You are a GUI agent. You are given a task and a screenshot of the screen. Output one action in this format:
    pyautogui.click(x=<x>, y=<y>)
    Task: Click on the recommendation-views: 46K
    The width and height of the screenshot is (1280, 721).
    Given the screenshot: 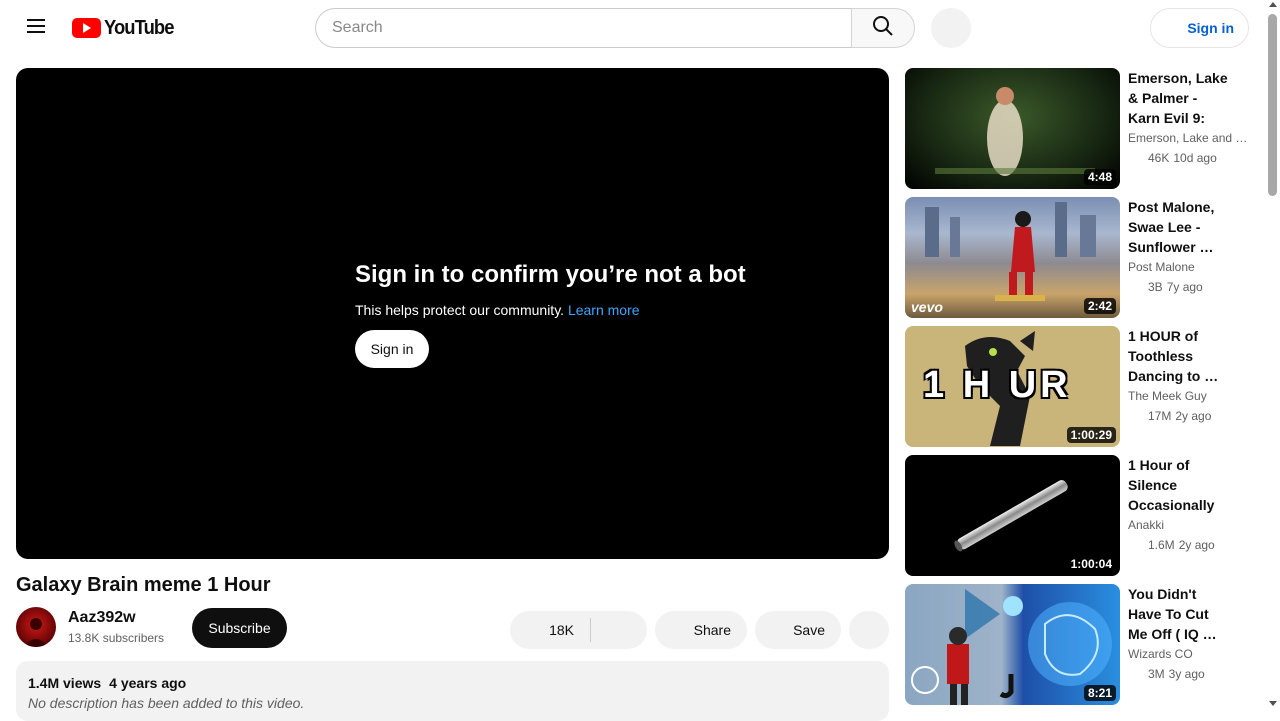 What is the action you would take?
    pyautogui.click(x=1159, y=158)
    